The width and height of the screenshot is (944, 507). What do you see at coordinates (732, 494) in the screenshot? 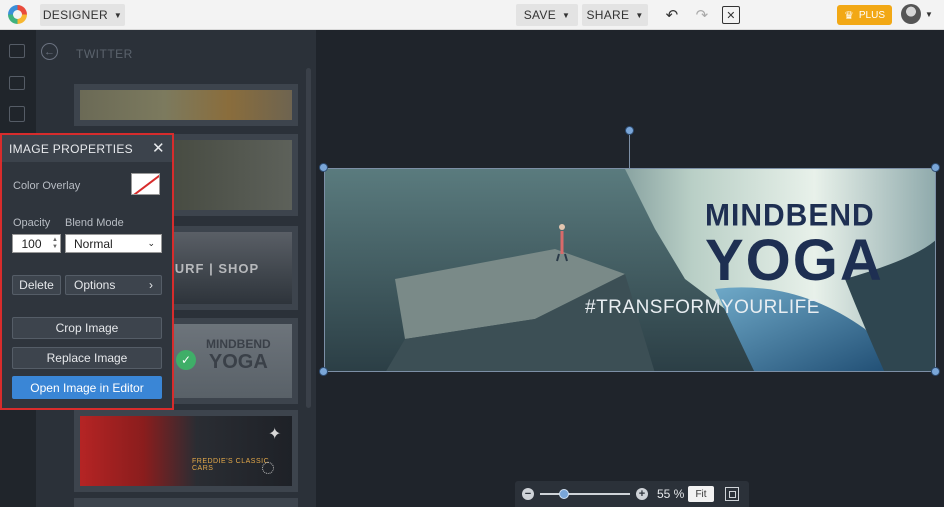
I see `fullscreen-icon` at bounding box center [732, 494].